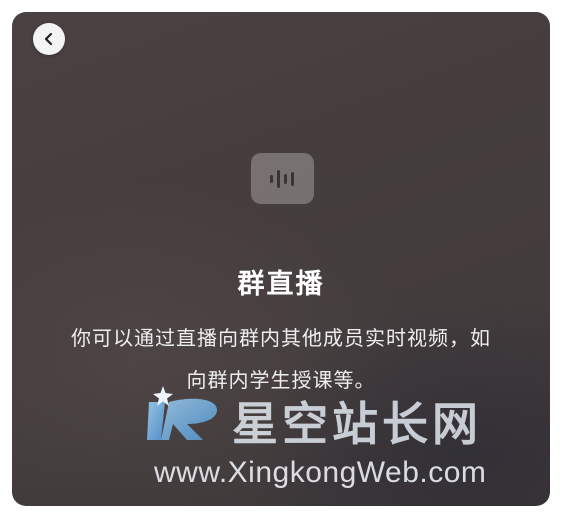 The image size is (562, 518). What do you see at coordinates (281, 359) in the screenshot?
I see `feature-description: 你可以通过直播向群内其他成员实时视频，如 向群内学生授课等。` at bounding box center [281, 359].